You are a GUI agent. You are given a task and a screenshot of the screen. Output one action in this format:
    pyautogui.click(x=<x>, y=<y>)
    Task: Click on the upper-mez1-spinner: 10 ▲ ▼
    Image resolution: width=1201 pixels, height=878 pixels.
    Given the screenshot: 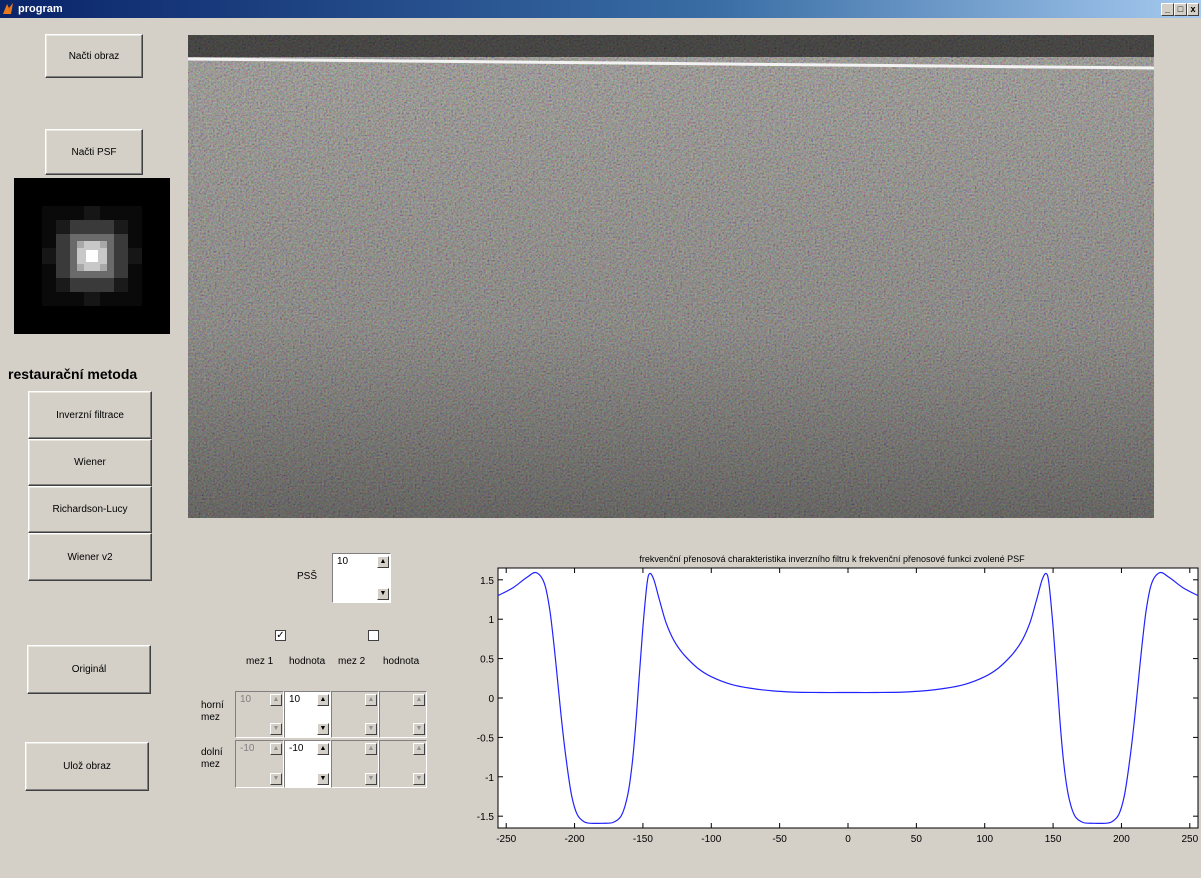 What is the action you would take?
    pyautogui.click(x=259, y=714)
    